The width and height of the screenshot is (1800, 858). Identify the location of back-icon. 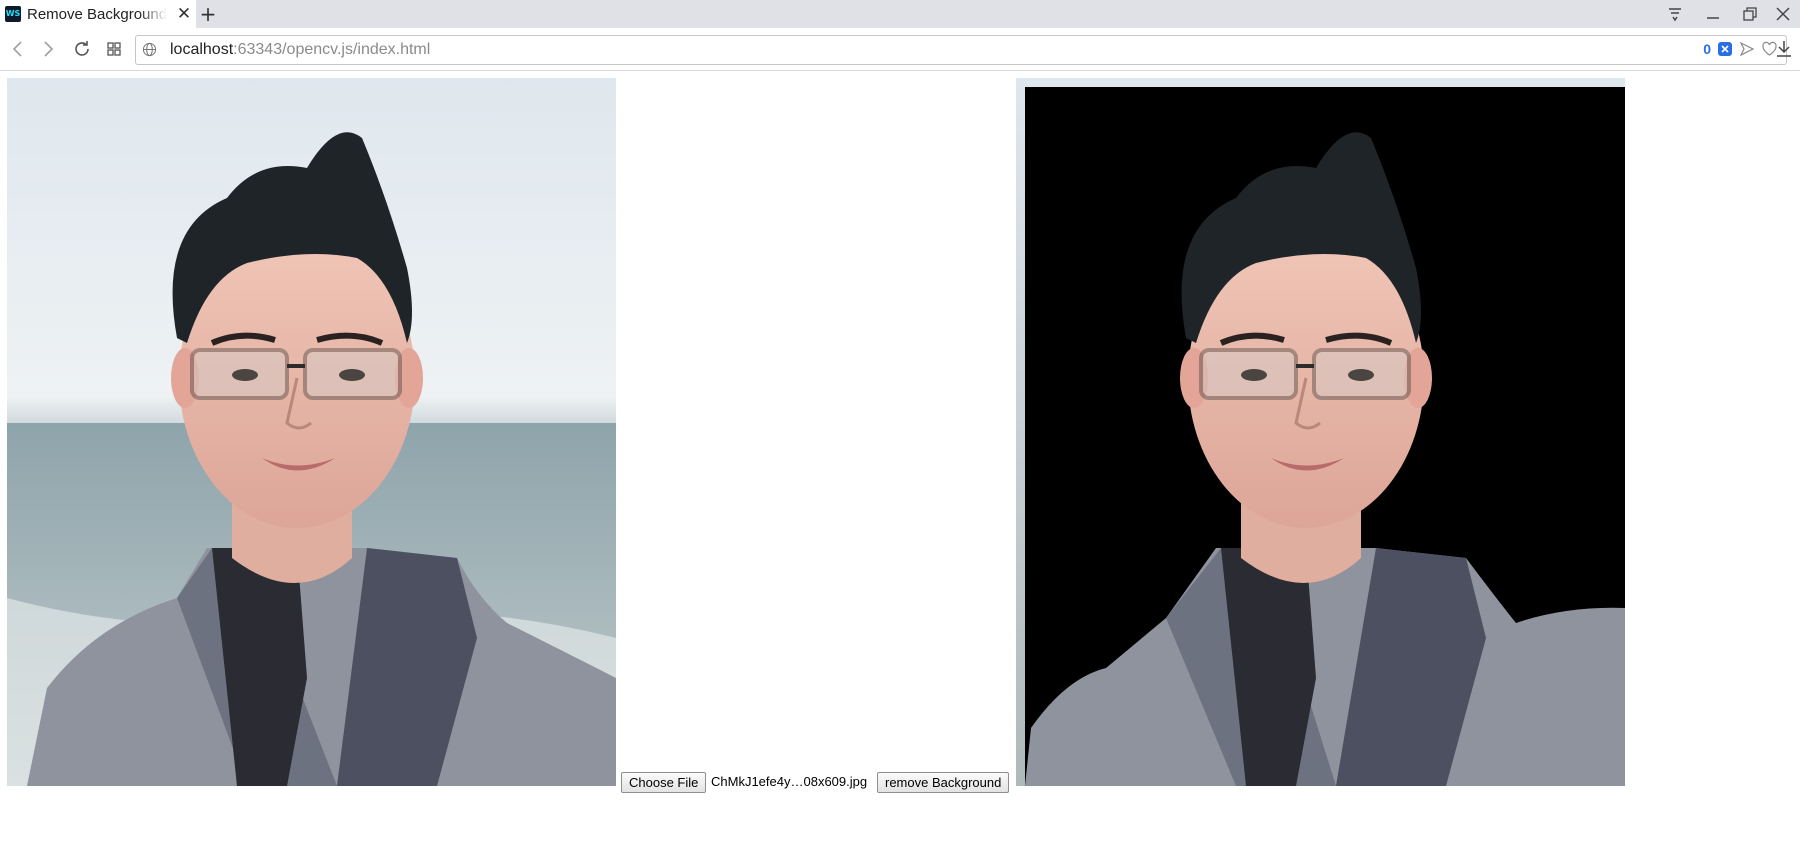
(18, 49).